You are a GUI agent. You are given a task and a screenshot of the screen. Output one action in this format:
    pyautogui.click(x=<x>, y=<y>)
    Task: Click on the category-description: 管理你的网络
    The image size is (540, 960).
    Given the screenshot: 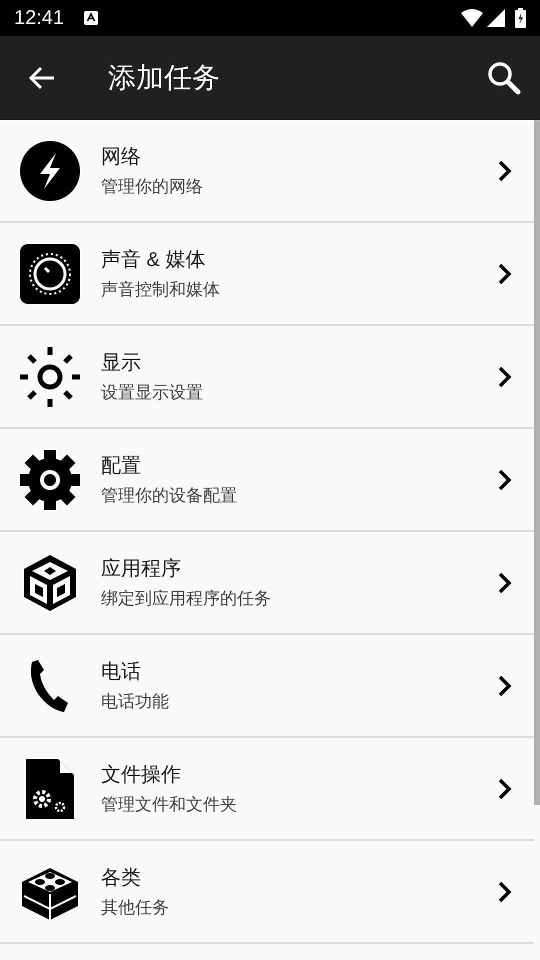 What is the action you would take?
    pyautogui.click(x=152, y=187)
    